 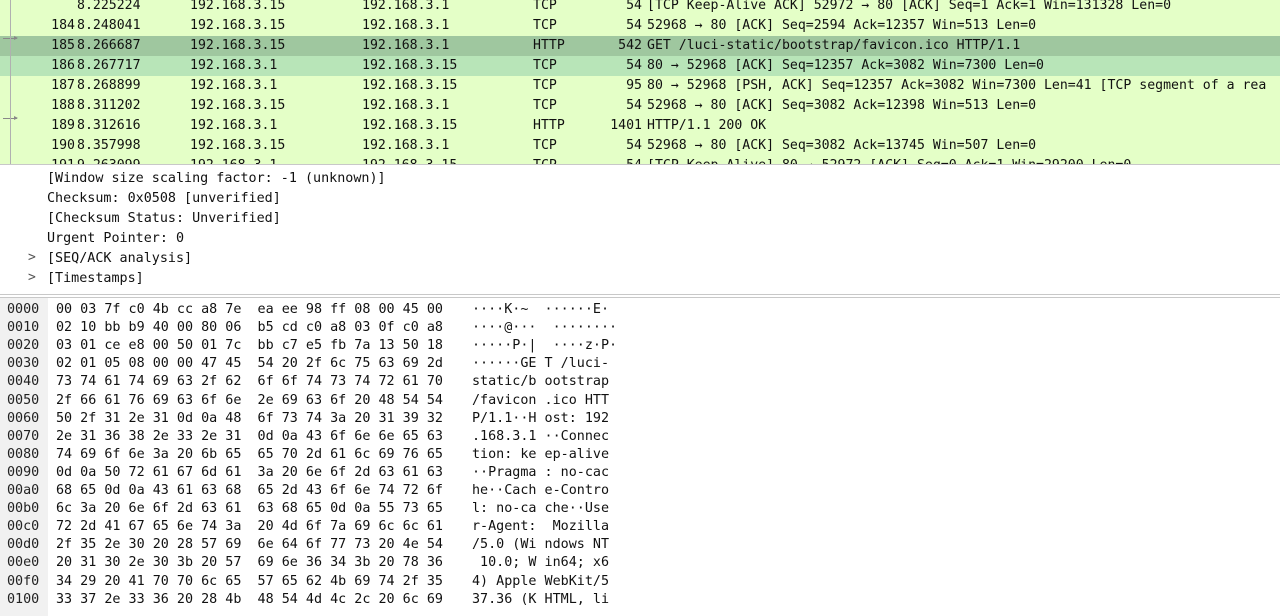 What do you see at coordinates (540, 400) in the screenshot?
I see `ascii-bytes: /favicon .ico HTT` at bounding box center [540, 400].